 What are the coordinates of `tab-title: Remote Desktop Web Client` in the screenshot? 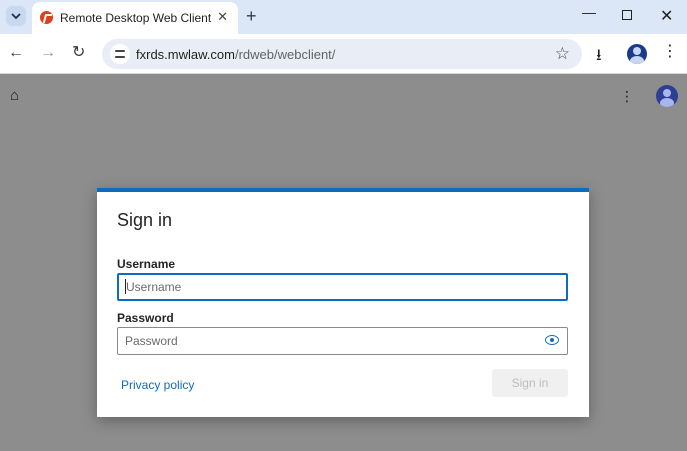 It's located at (136, 18).